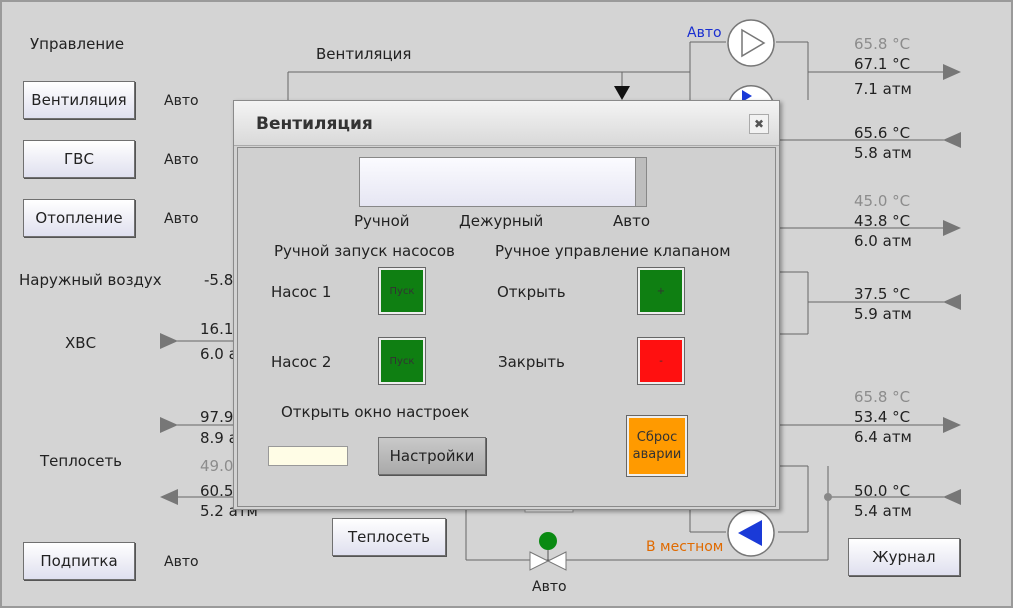 This screenshot has width=1013, height=608. What do you see at coordinates (219, 280) in the screenshot?
I see `outdoor-air-value: -5.8` at bounding box center [219, 280].